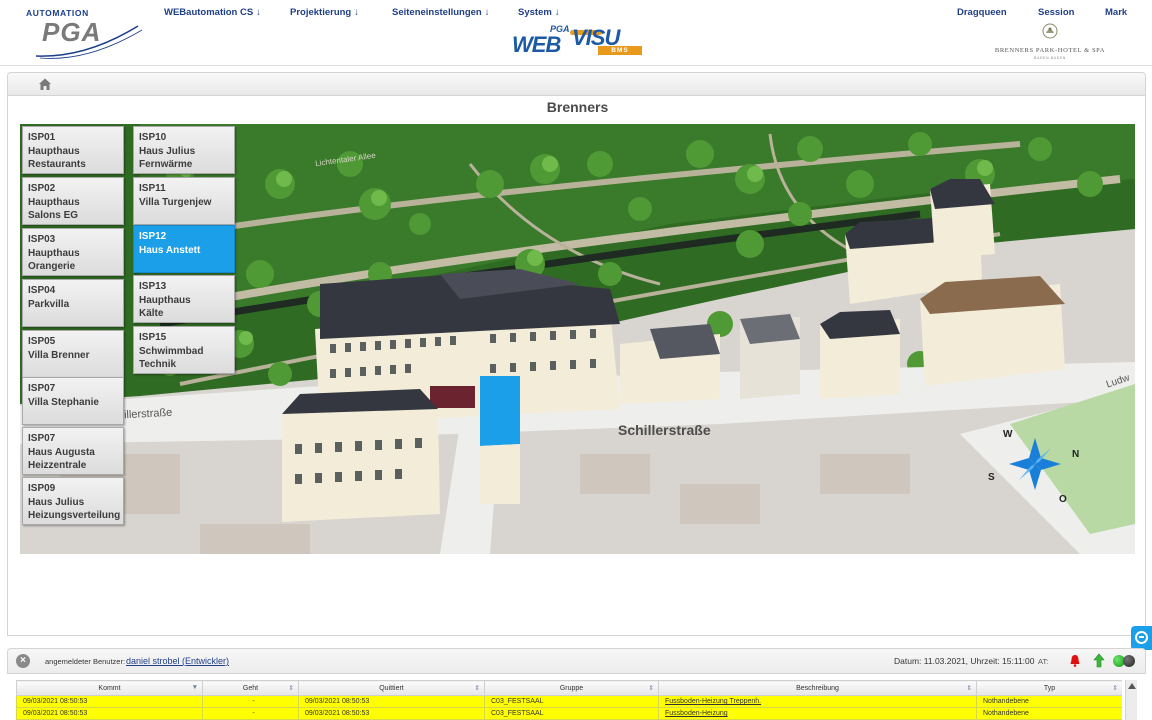  What do you see at coordinates (73, 201) in the screenshot?
I see `isp-button-isp02: ISP02 Haupthaus Salons EG` at bounding box center [73, 201].